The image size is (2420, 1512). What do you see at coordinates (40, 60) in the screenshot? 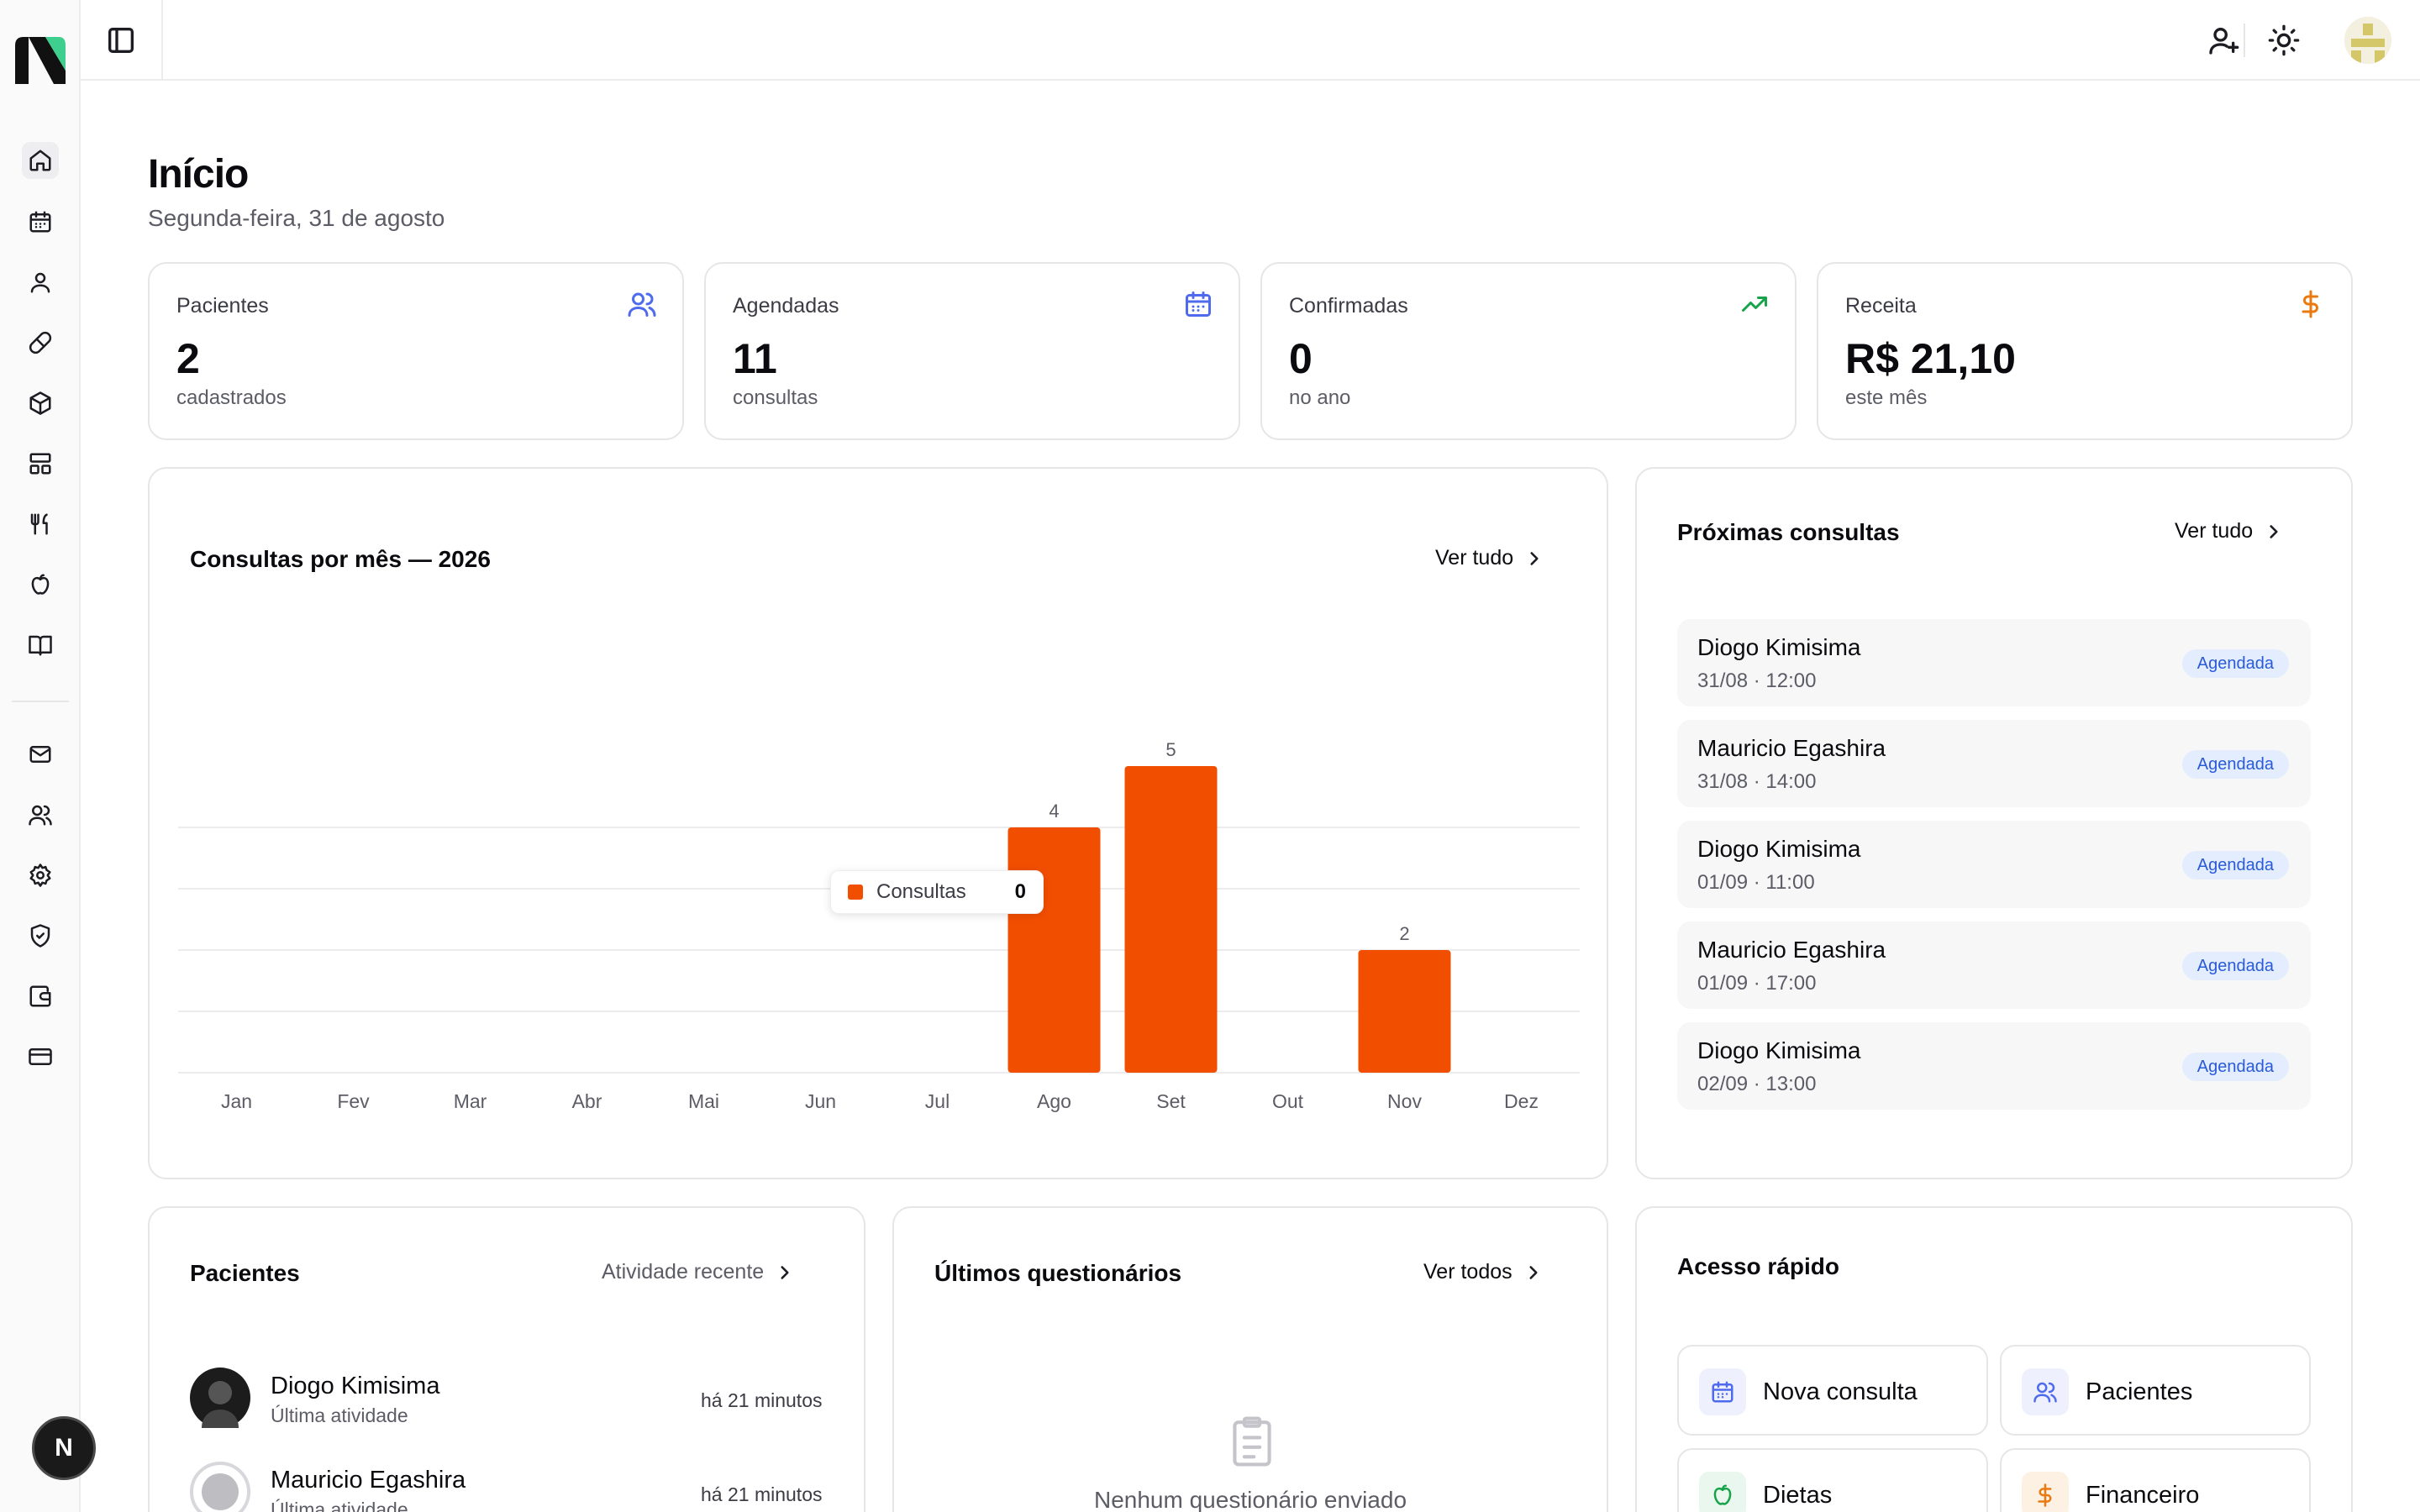
I see `app-logo` at bounding box center [40, 60].